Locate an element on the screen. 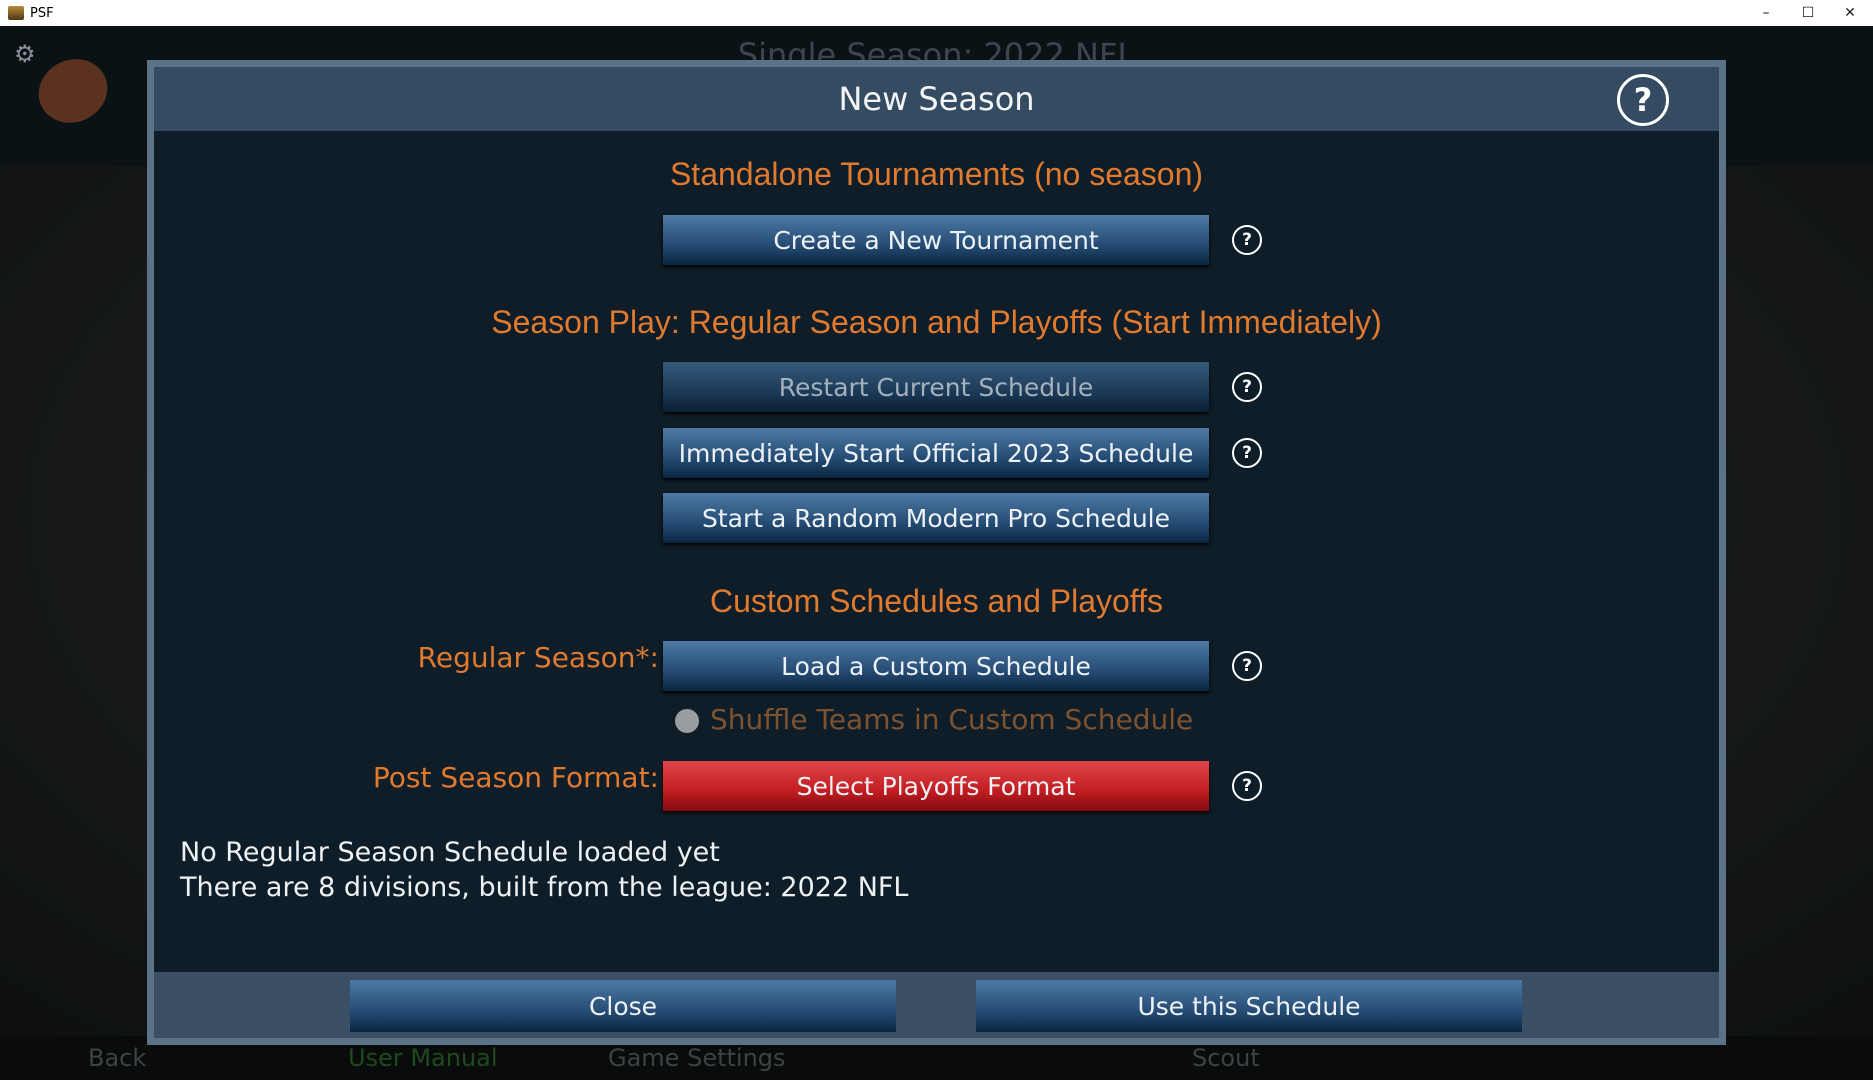  minimize-button: – is located at coordinates (1766, 13).